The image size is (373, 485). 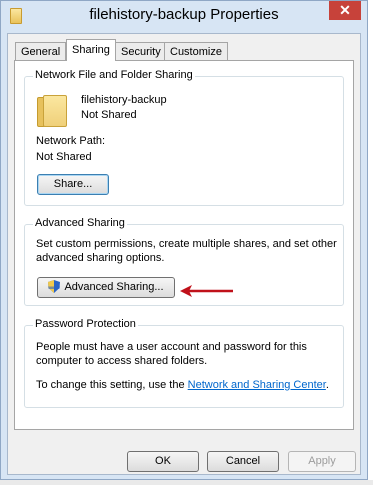 I want to click on window-title: filehistory-backup Properties, so click(x=184, y=14).